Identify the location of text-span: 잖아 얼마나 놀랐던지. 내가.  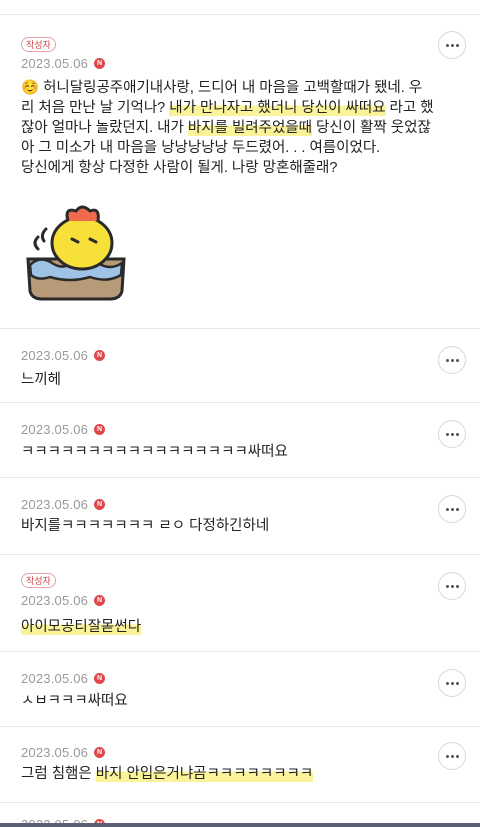
(104, 128).